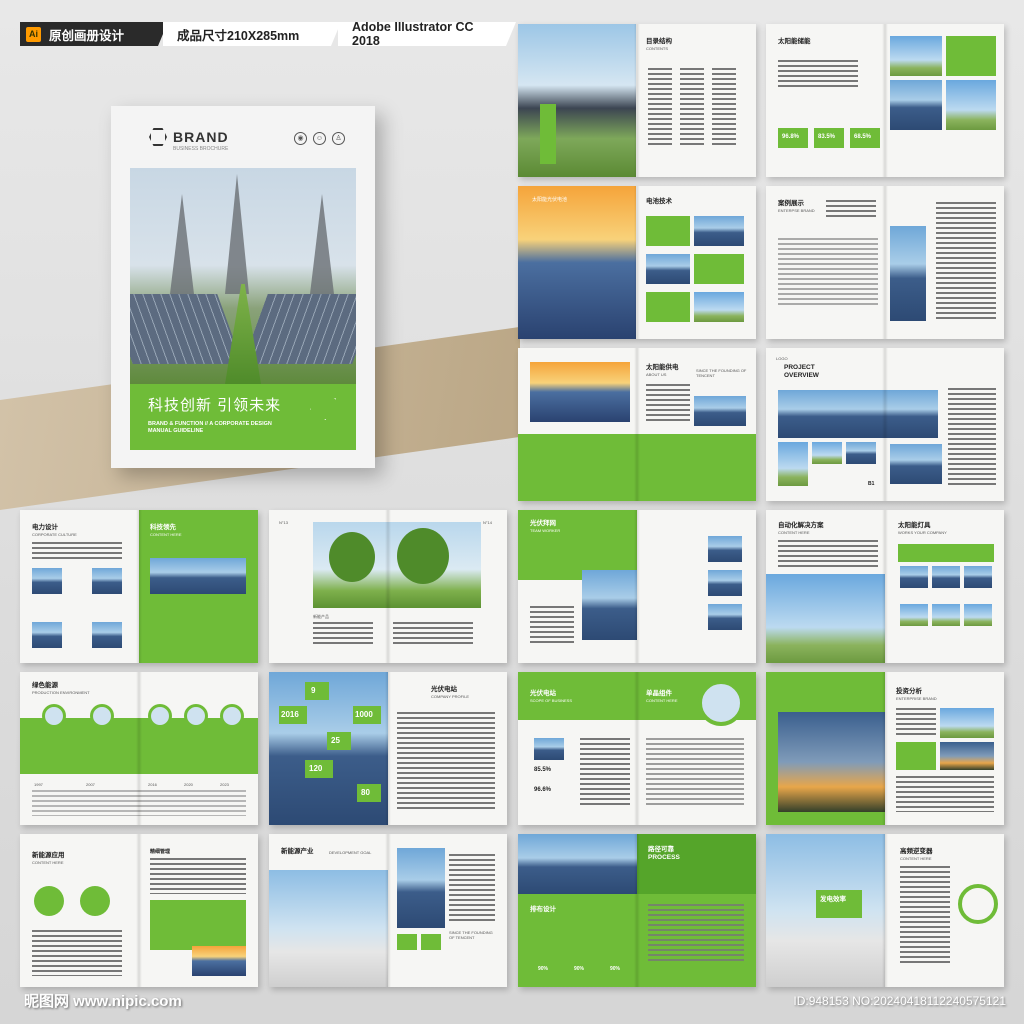  Describe the element at coordinates (450, 696) in the screenshot. I see `spread-sub: COMPANY PROFILE` at that location.